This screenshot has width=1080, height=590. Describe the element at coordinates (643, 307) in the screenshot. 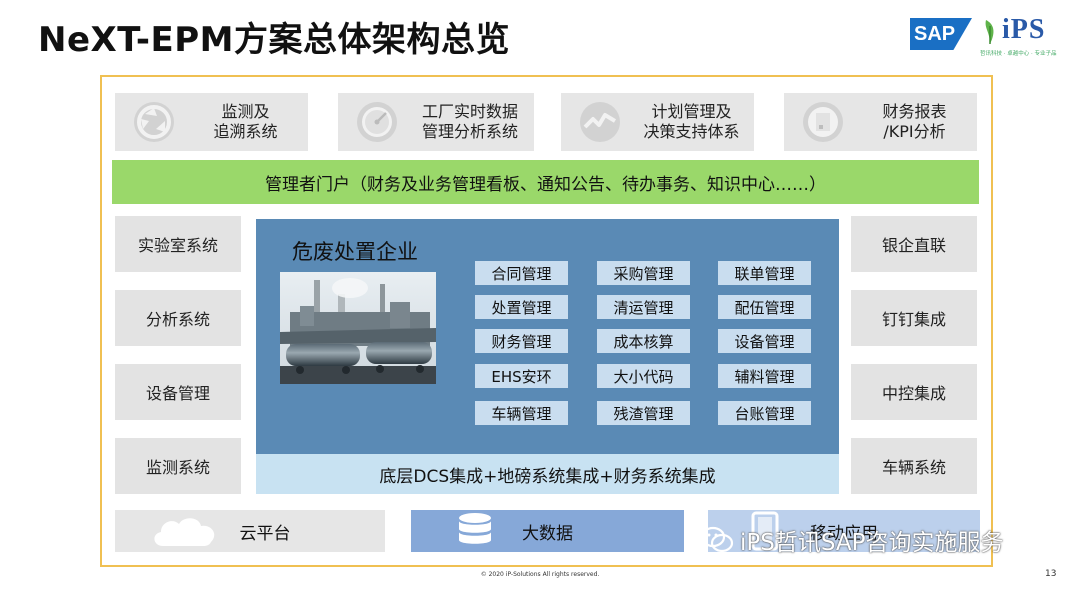

I see `module-transport: 清运管理` at that location.